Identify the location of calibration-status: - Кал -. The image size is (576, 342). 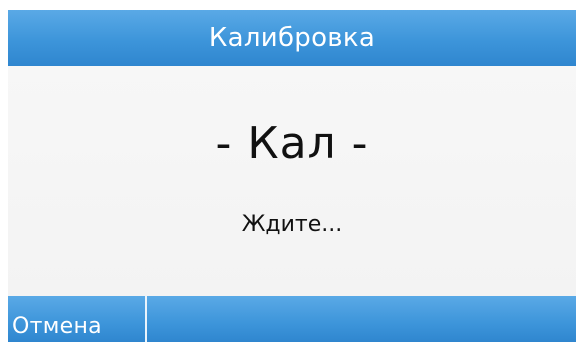
(292, 143).